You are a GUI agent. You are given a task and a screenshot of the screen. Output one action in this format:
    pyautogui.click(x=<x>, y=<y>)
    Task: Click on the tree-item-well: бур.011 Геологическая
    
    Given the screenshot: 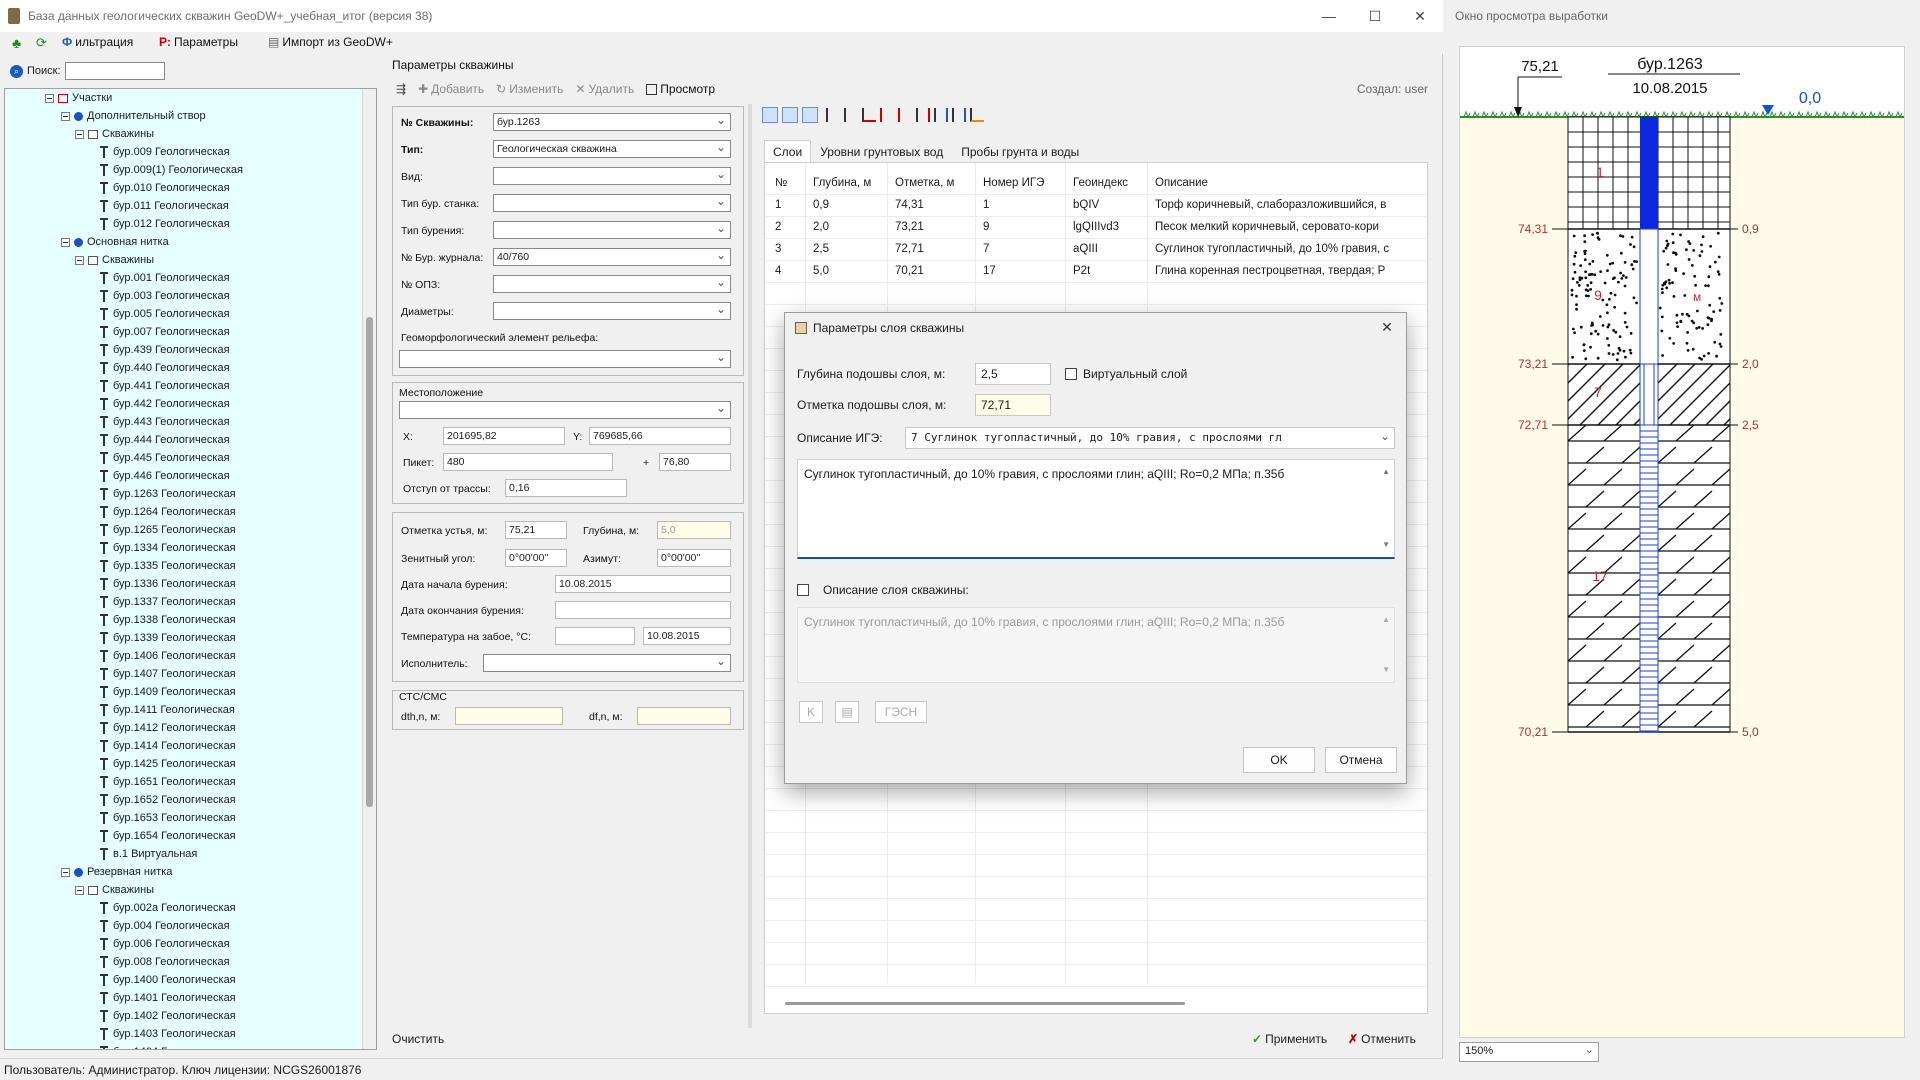 What is the action you would take?
    pyautogui.click(x=164, y=206)
    